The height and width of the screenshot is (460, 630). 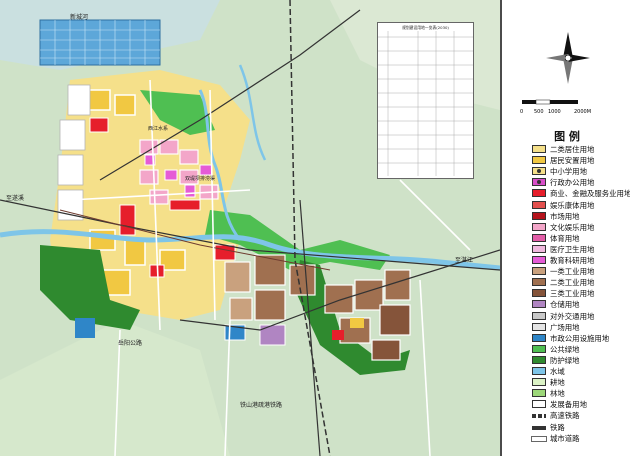 What do you see at coordinates (572, 272) in the screenshot?
I see `legend-label: 一类工业用地` at bounding box center [572, 272].